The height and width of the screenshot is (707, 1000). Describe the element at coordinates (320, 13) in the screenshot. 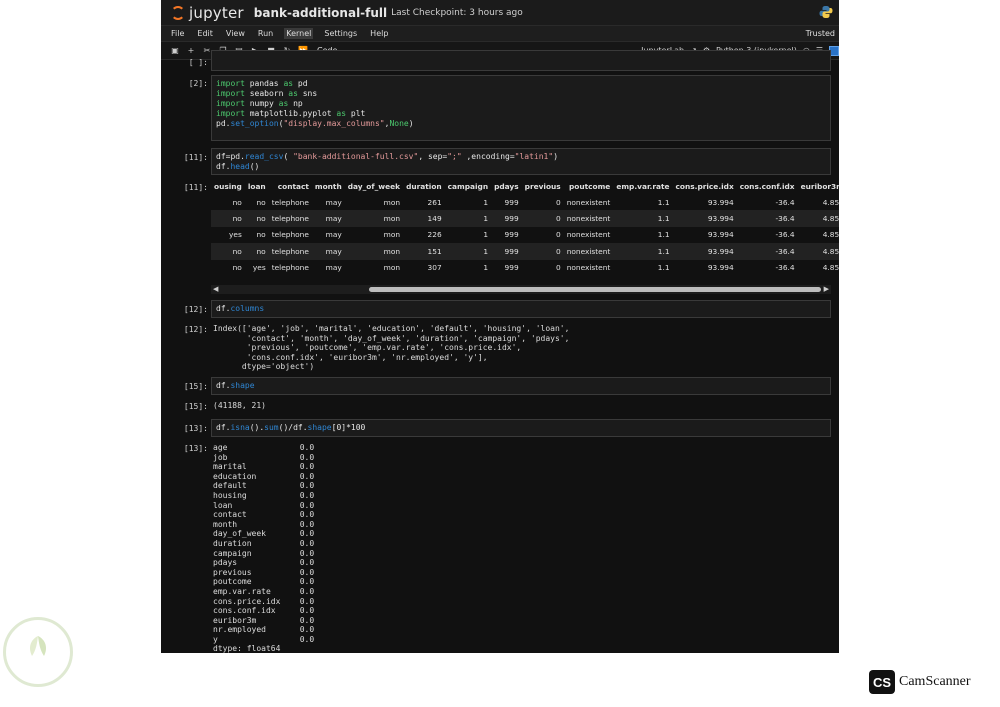

I see `notebook-name: bank-additional-full` at that location.